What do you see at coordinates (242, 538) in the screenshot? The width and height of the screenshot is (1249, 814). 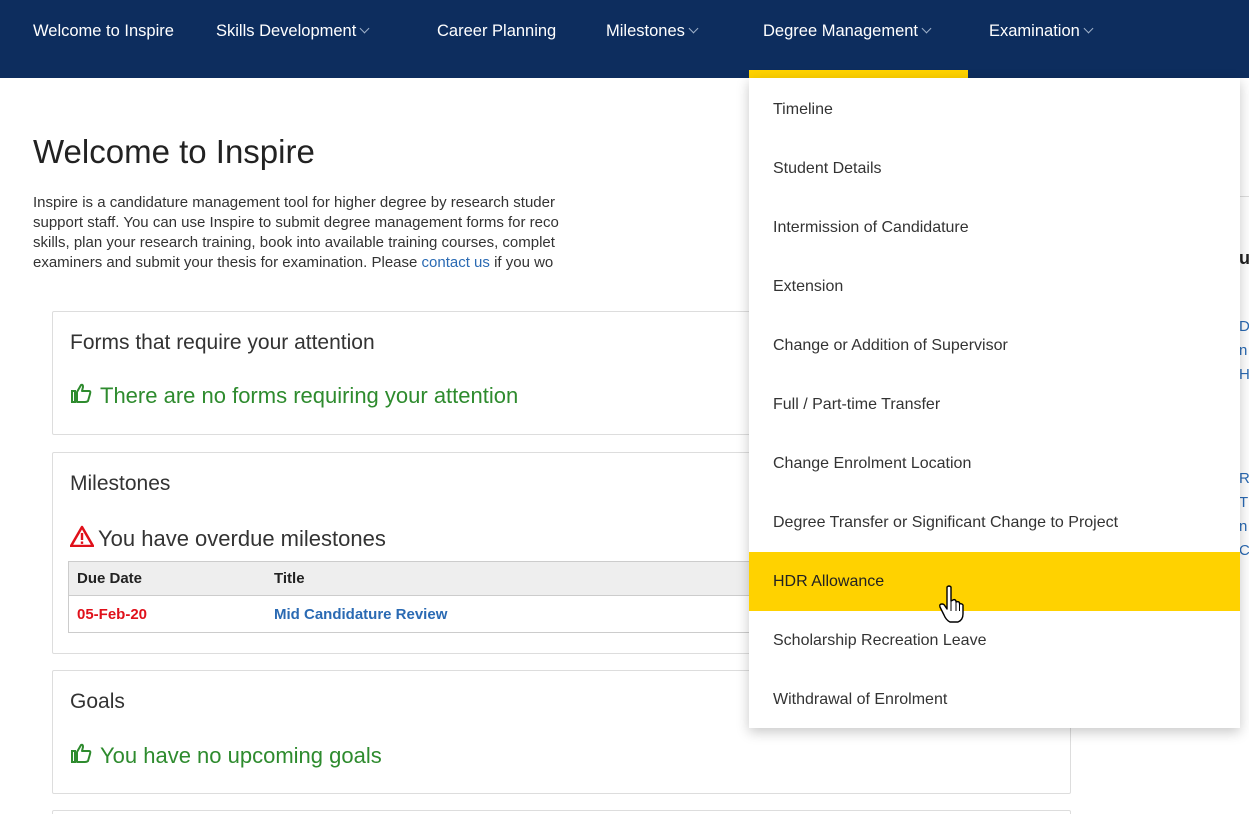 I see `milestones-warning-text: You have overdue milestones` at bounding box center [242, 538].